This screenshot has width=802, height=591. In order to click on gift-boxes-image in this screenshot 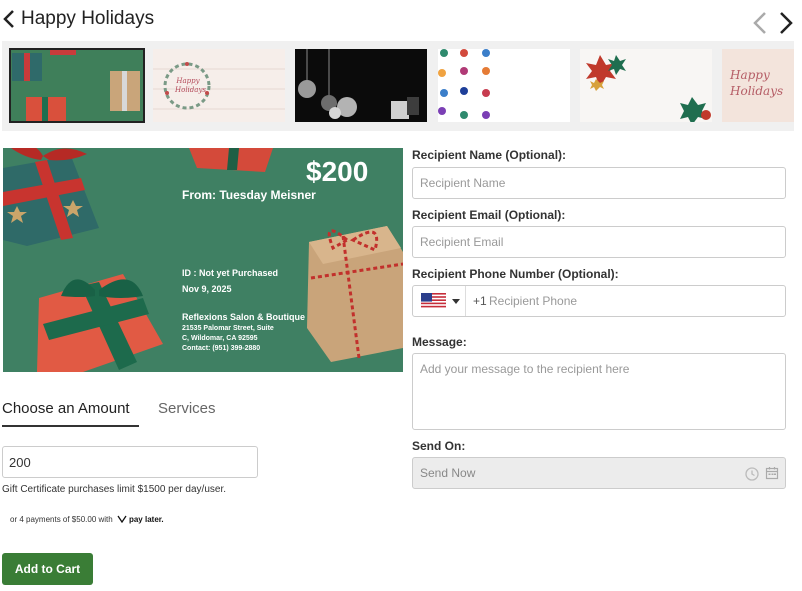, I will do `click(77, 85)`.